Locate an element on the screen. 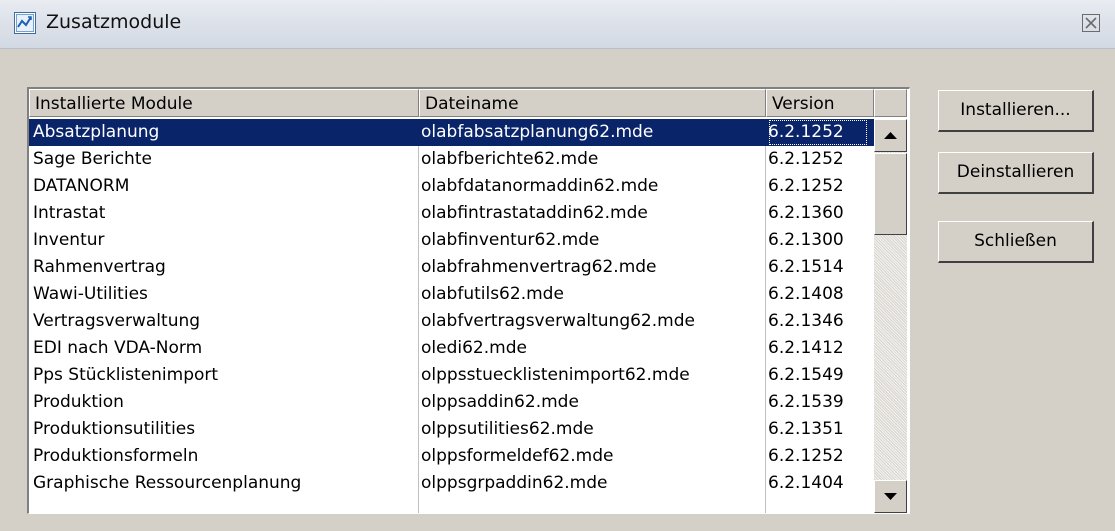 Image resolution: width=1115 pixels, height=531 pixels. arrow-up-icon is located at coordinates (890, 135).